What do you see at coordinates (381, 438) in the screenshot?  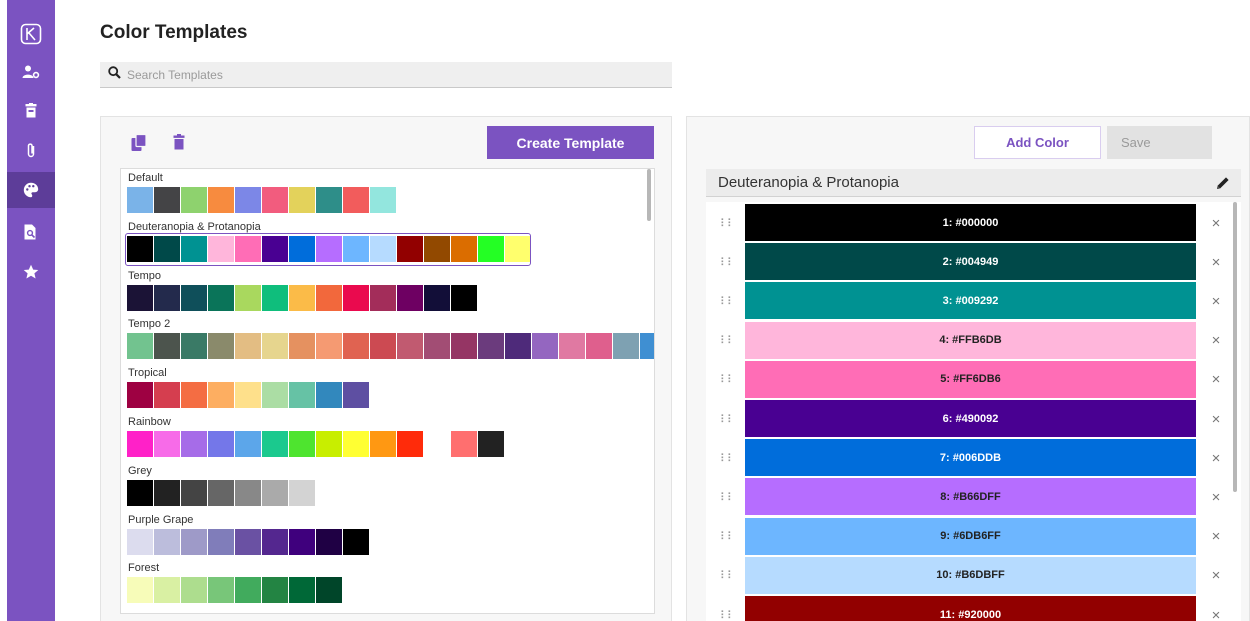 I see `template-item: Rainbow` at bounding box center [381, 438].